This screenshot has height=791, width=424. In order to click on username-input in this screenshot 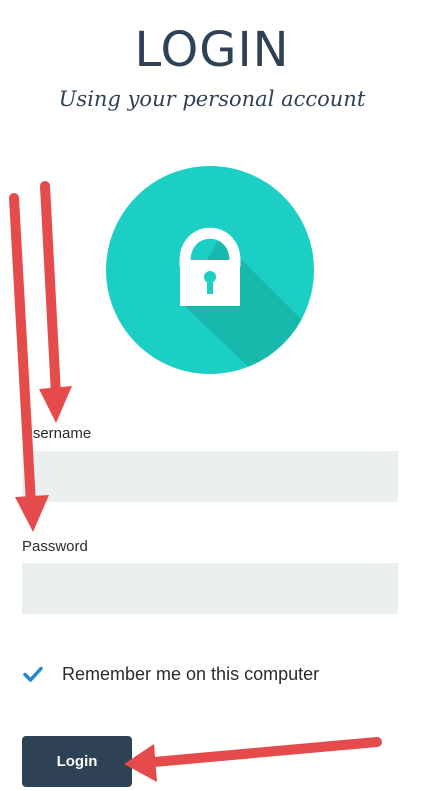, I will do `click(210, 476)`.